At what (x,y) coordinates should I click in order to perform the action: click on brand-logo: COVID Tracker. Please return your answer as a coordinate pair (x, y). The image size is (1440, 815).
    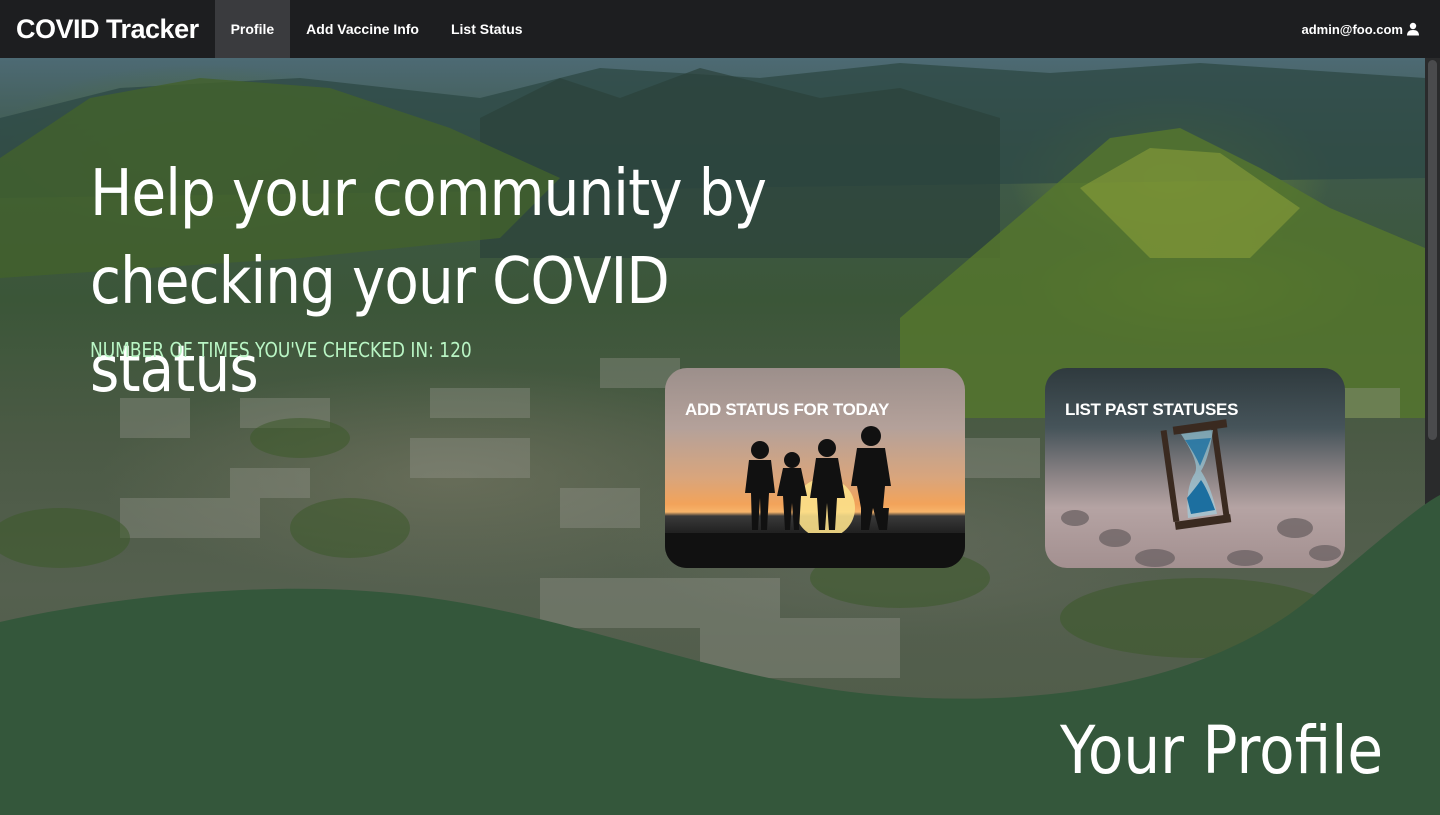
    Looking at the image, I should click on (107, 29).